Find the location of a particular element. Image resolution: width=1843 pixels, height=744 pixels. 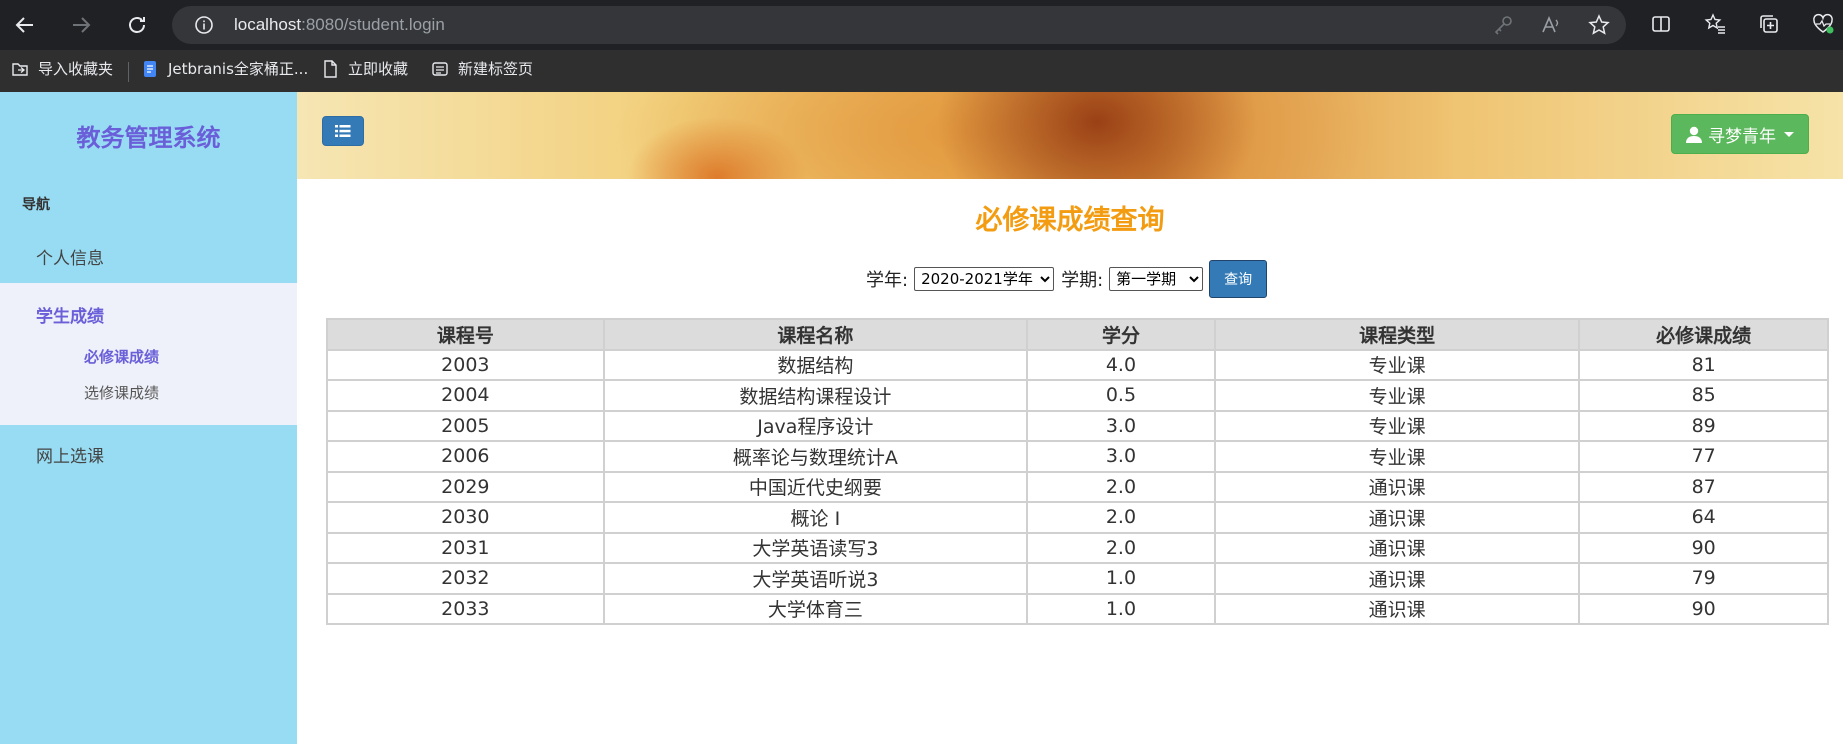

favorite-button is located at coordinates (1599, 25).